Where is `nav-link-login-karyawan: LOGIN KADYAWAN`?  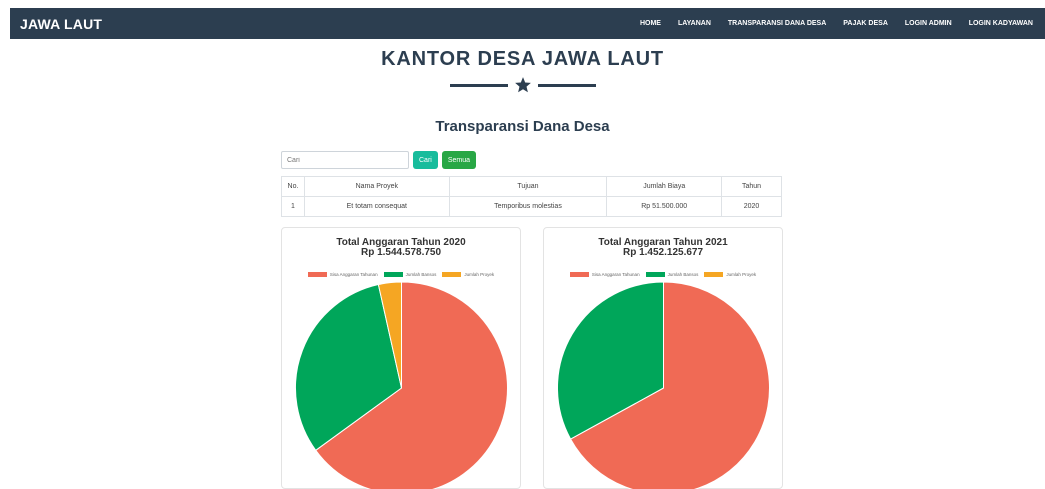 nav-link-login-karyawan: LOGIN KADYAWAN is located at coordinates (1001, 23).